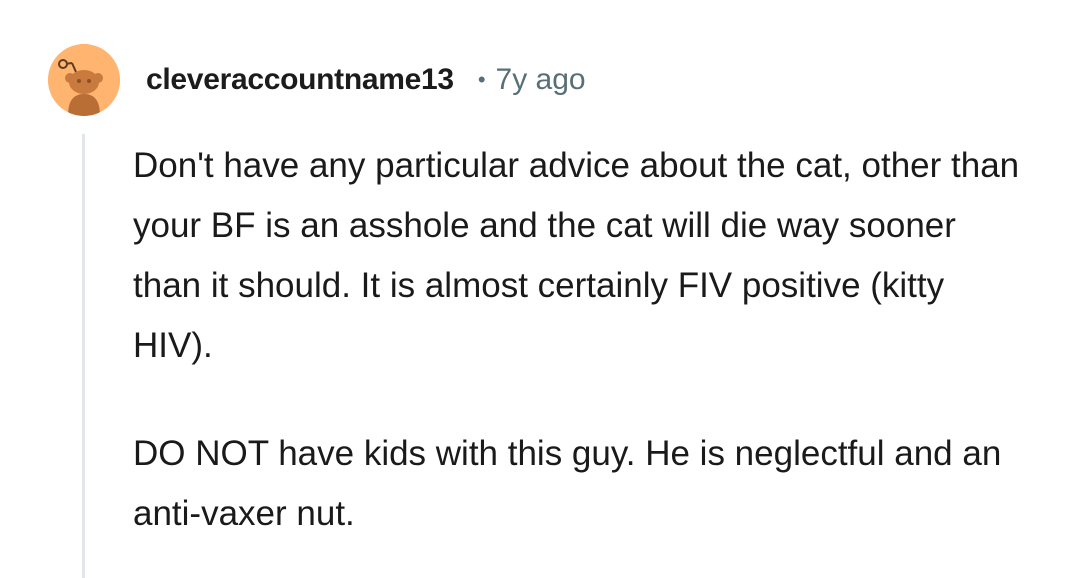 Image resolution: width=1080 pixels, height=578 pixels. Describe the element at coordinates (300, 80) in the screenshot. I see `username-link: cleveraccountname13` at that location.